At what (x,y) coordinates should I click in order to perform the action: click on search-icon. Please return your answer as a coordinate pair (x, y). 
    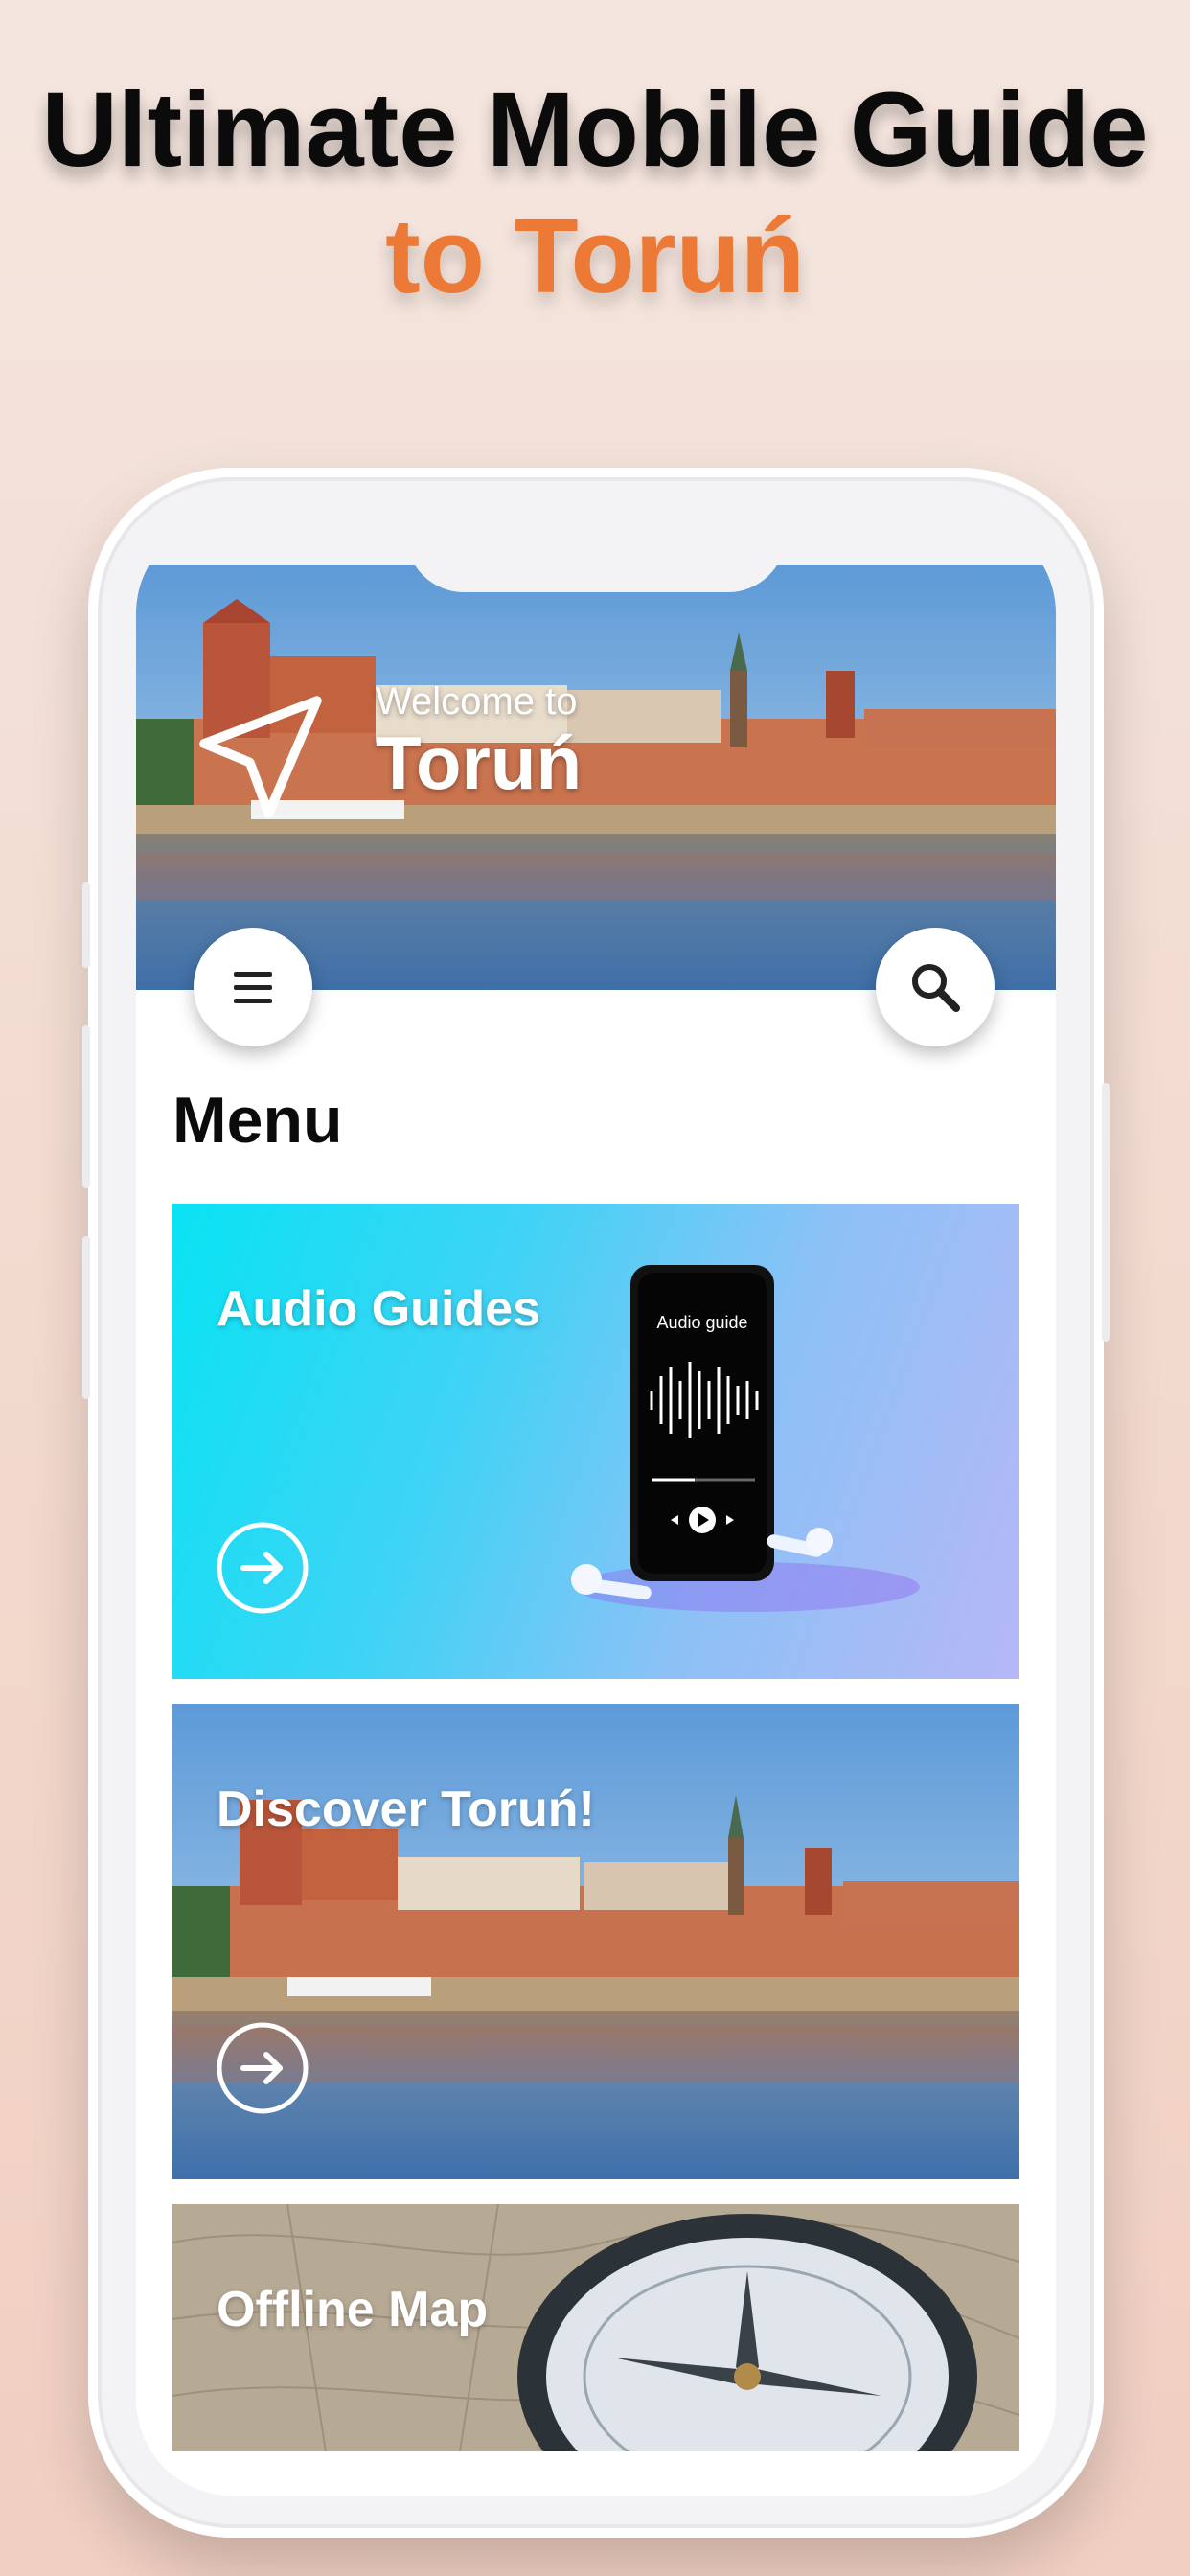
    Looking at the image, I should click on (936, 988).